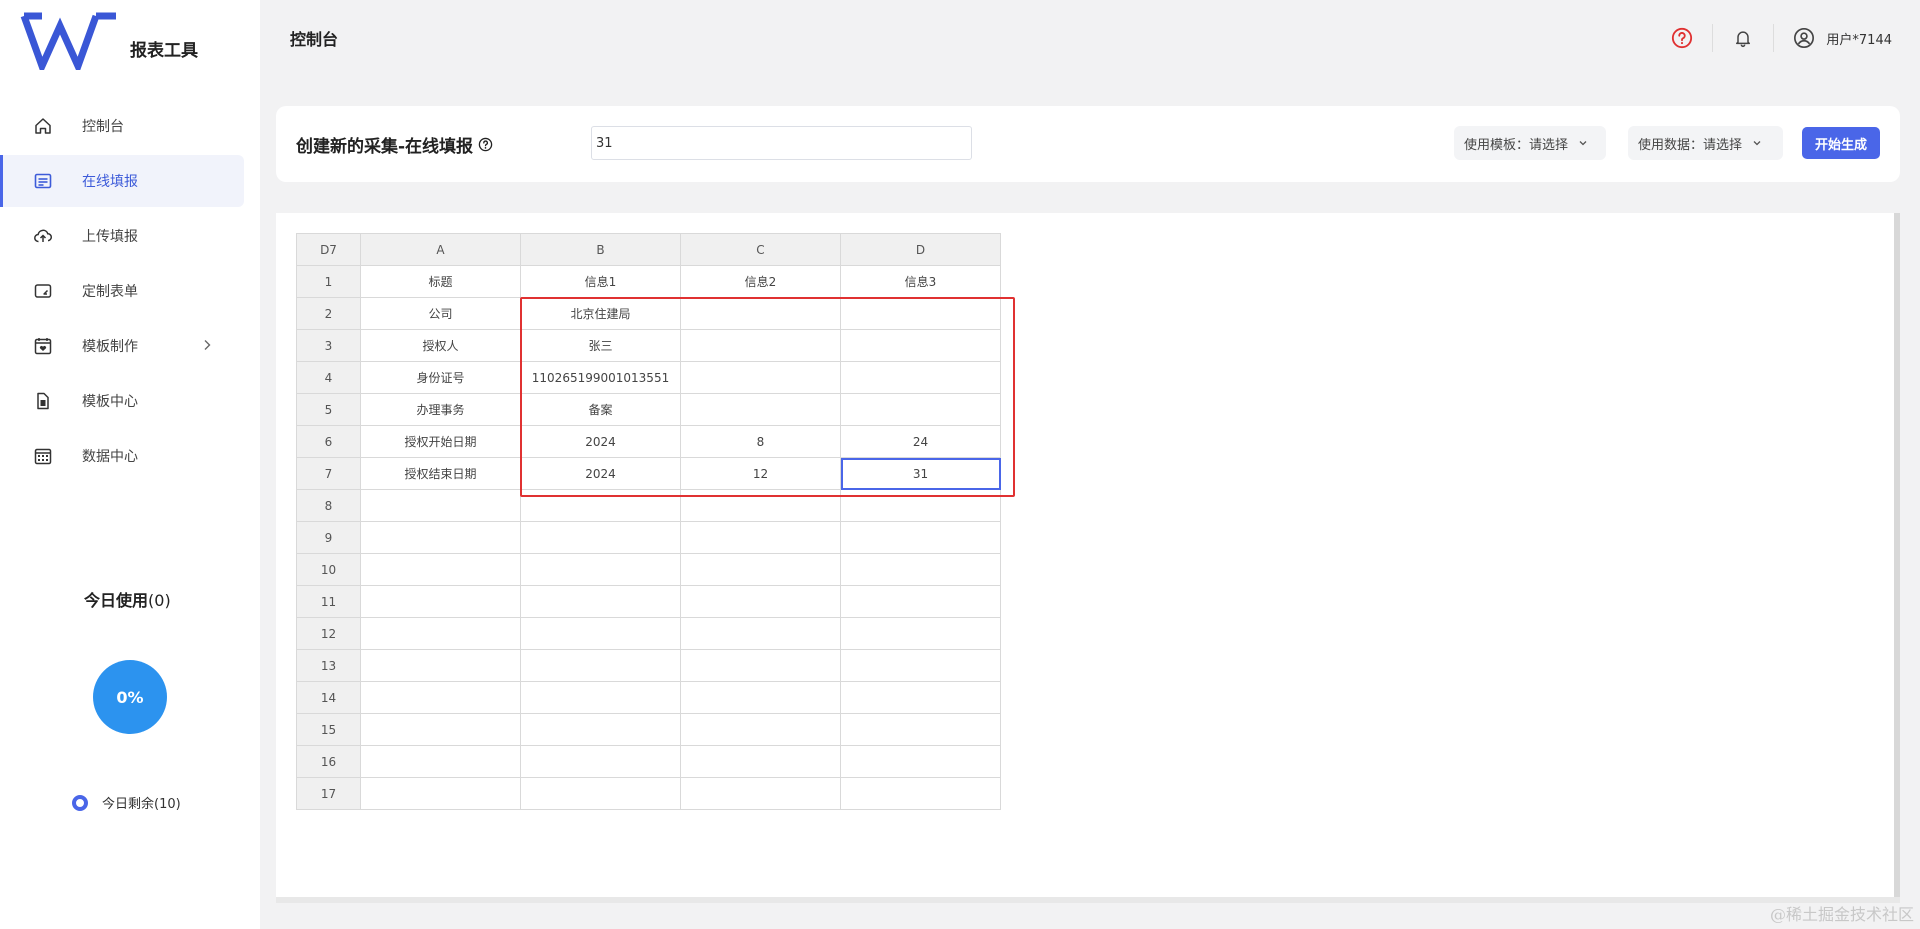 The height and width of the screenshot is (929, 1920). I want to click on user-avatar-icon, so click(1804, 38).